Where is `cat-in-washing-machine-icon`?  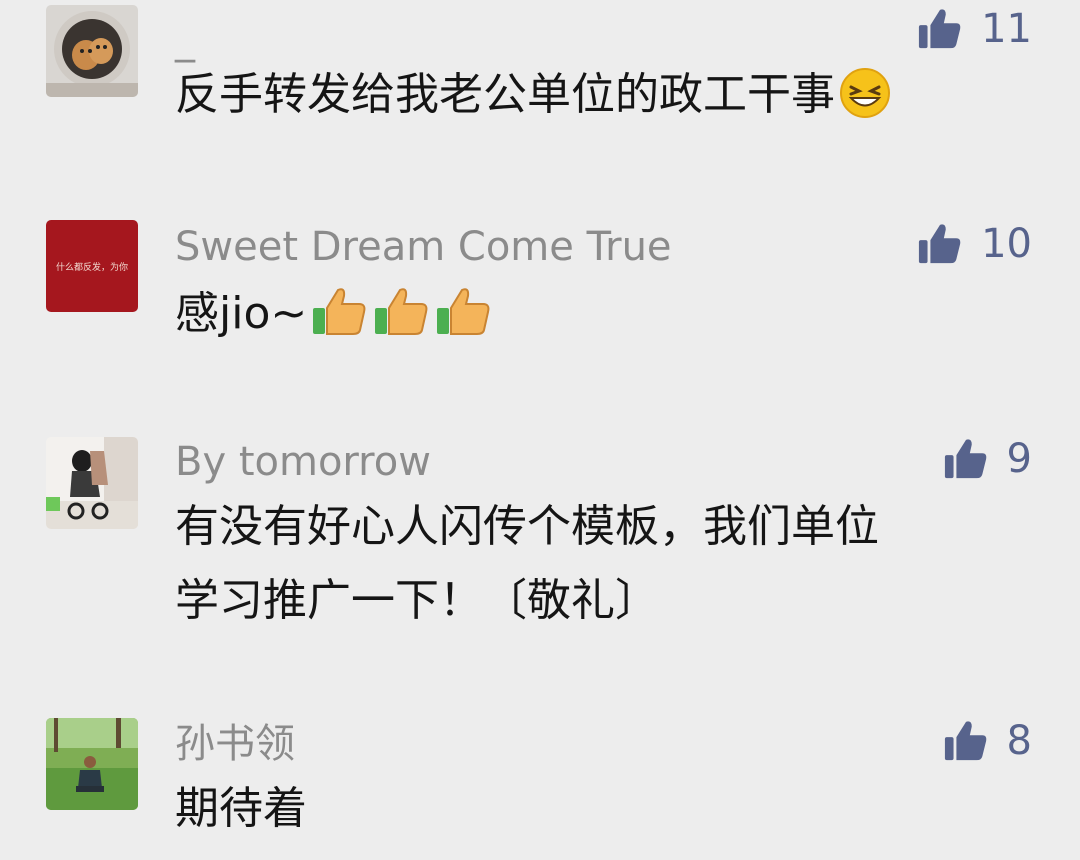
cat-in-washing-machine-icon is located at coordinates (92, 51).